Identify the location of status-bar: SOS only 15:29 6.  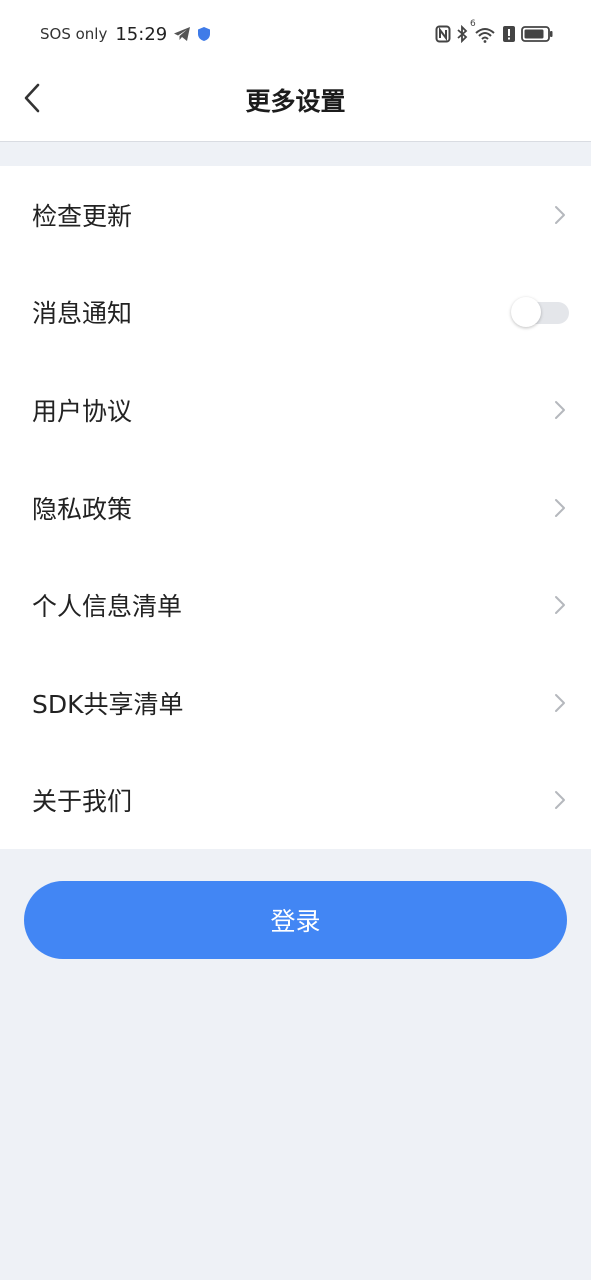
(295, 33).